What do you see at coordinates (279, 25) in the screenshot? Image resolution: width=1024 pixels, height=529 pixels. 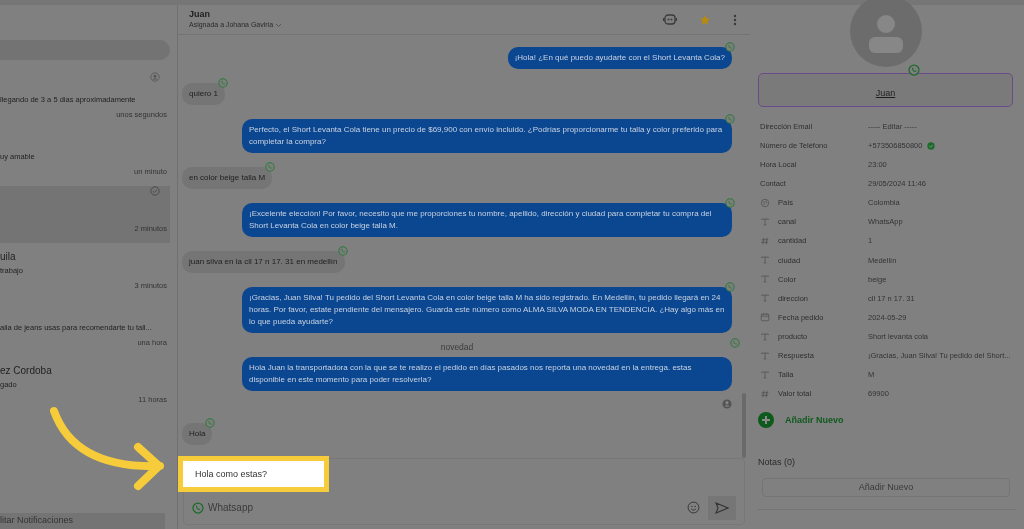 I see `chevron-down-icon` at bounding box center [279, 25].